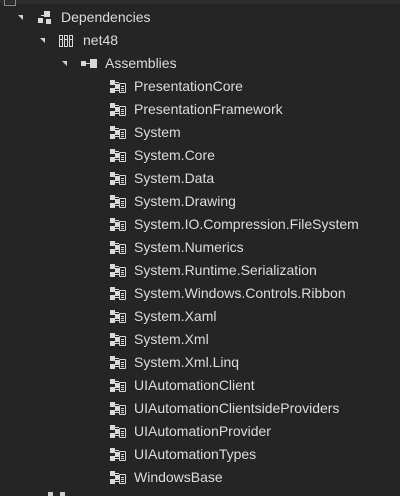 The width and height of the screenshot is (400, 496). I want to click on assembly-reference-item: System.Data, so click(200, 178).